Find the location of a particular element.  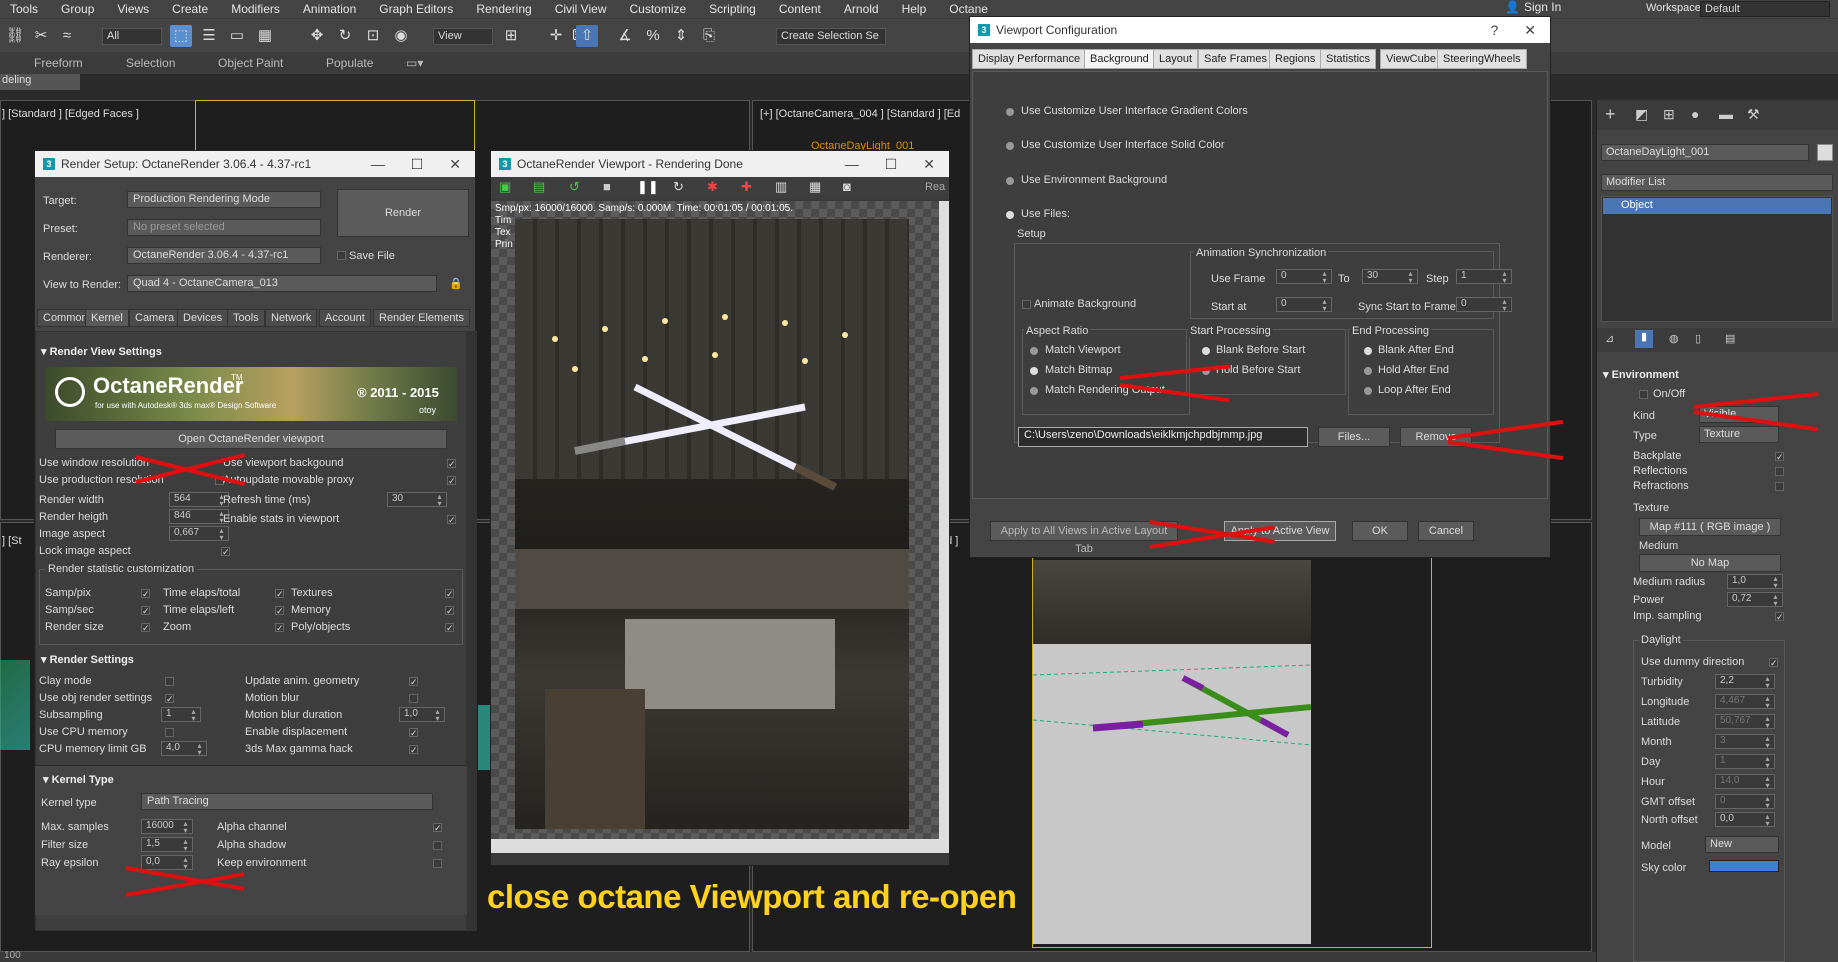

menu-scripting: Scripting is located at coordinates (734, 9).